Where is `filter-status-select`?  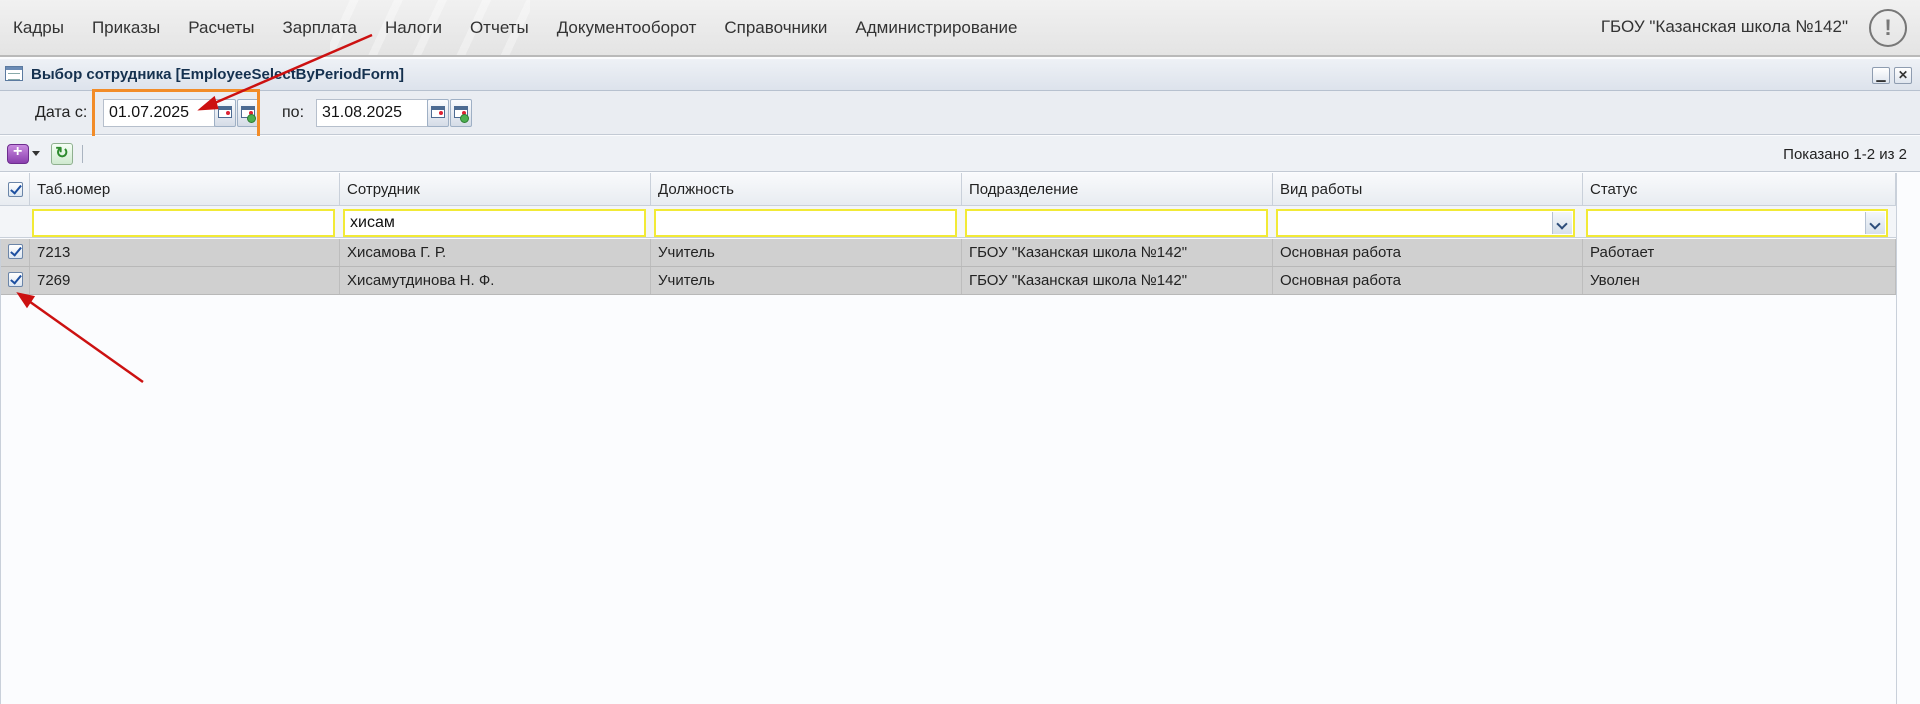 filter-status-select is located at coordinates (1737, 223).